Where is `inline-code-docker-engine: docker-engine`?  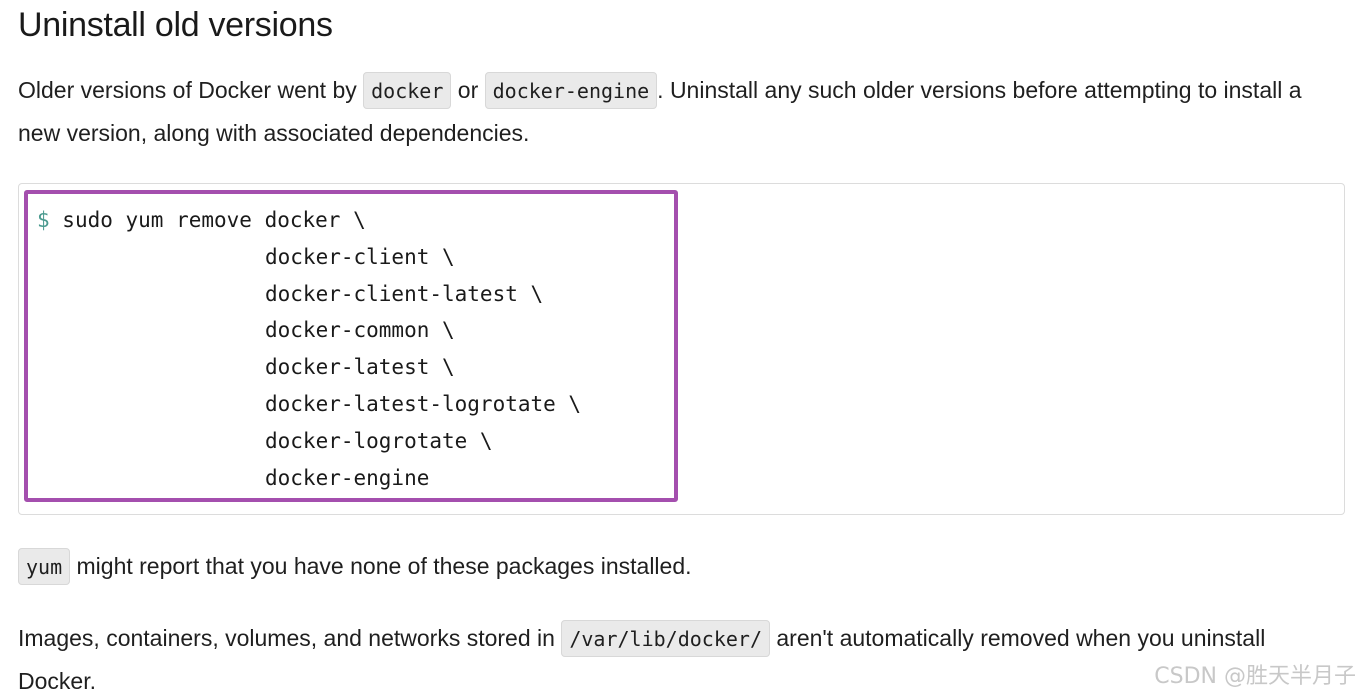
inline-code-docker-engine: docker-engine is located at coordinates (571, 90).